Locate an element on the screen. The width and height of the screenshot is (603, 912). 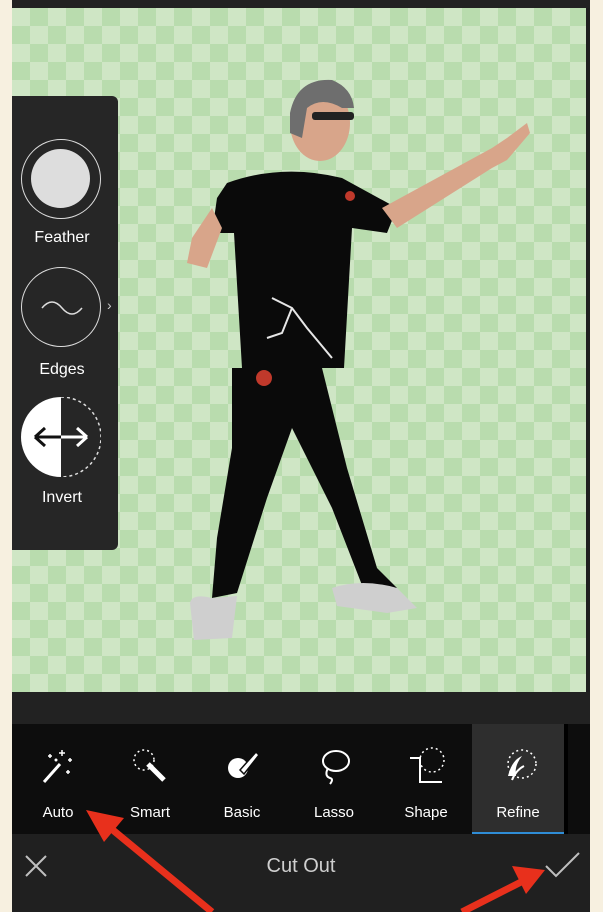
chevron-right-icon: › is located at coordinates (109, 305).